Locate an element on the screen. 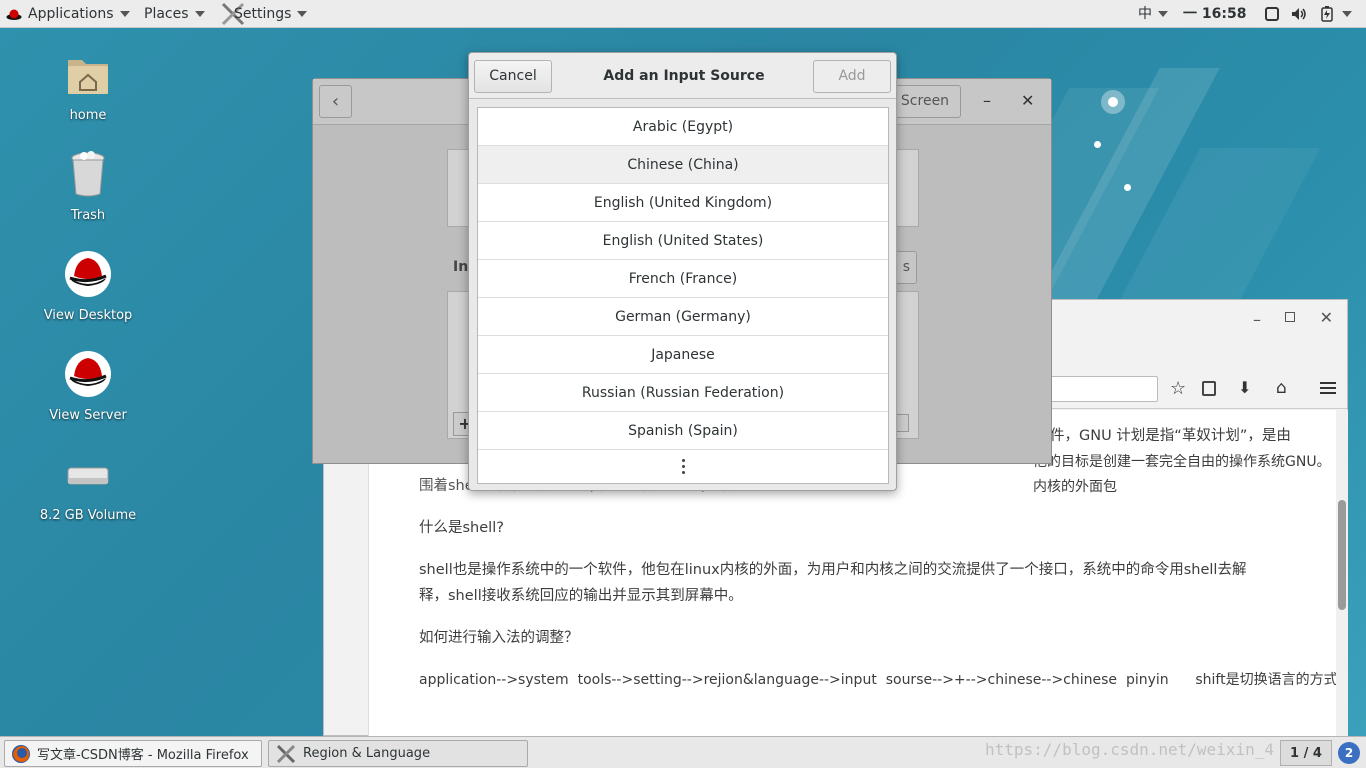 Image resolution: width=1366 pixels, height=768 pixels. desktop-icon-volume: 8.2 GB Volume is located at coordinates (88, 490).